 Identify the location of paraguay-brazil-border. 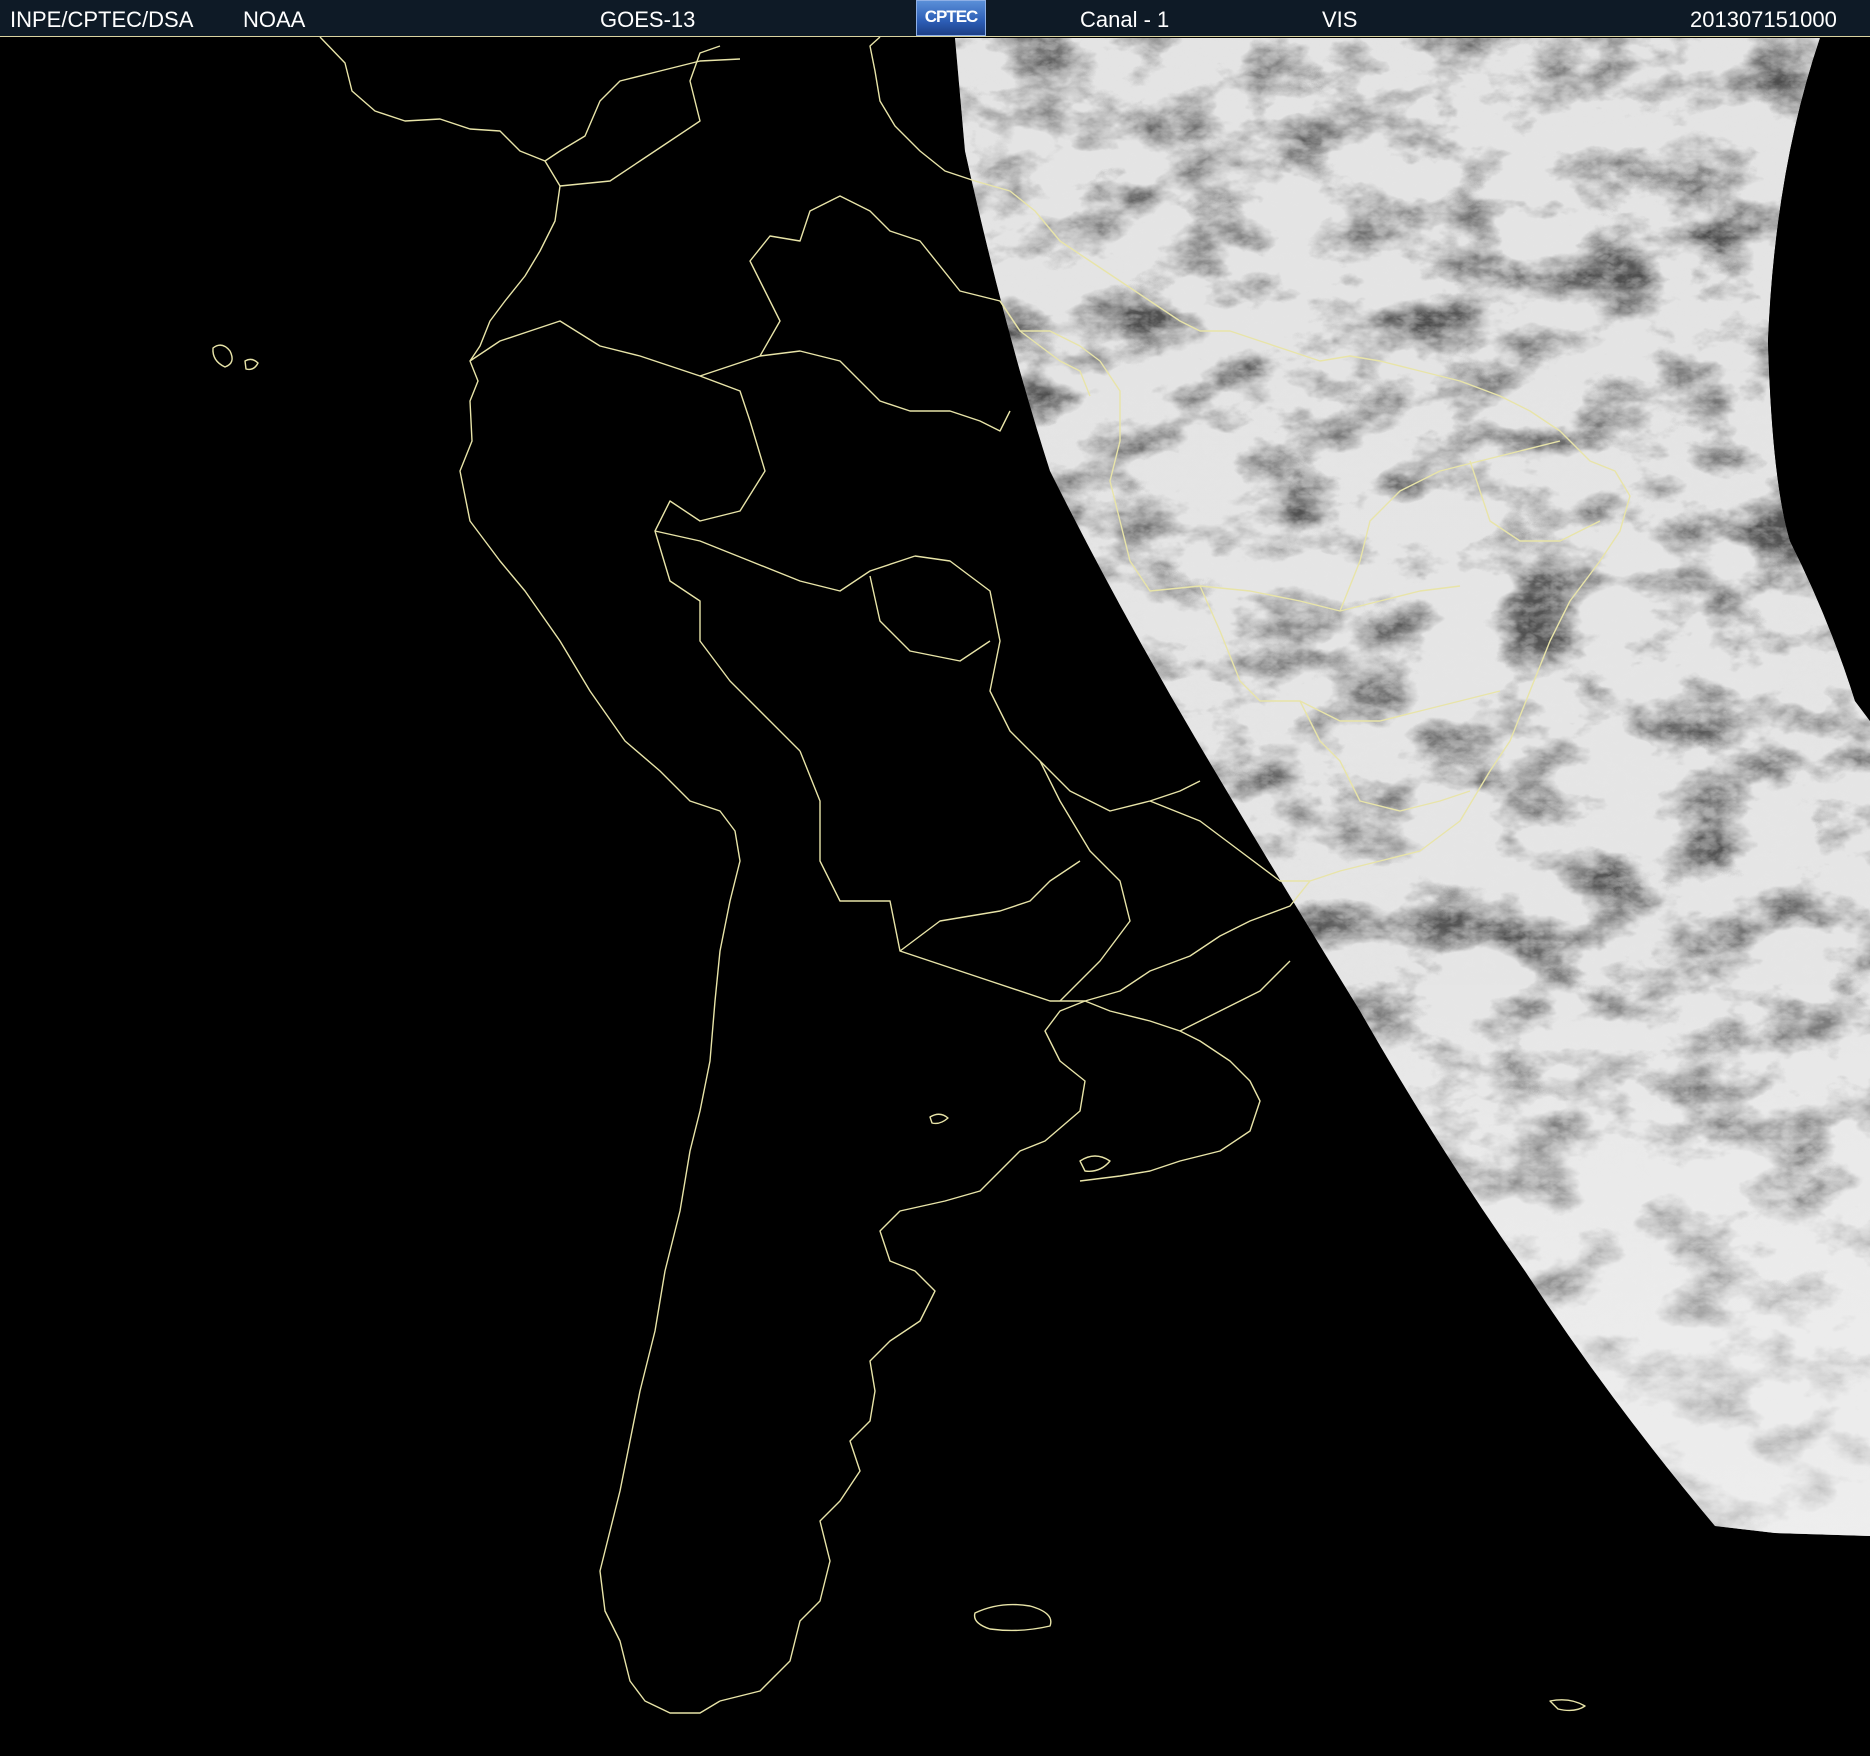
(1085, 881).